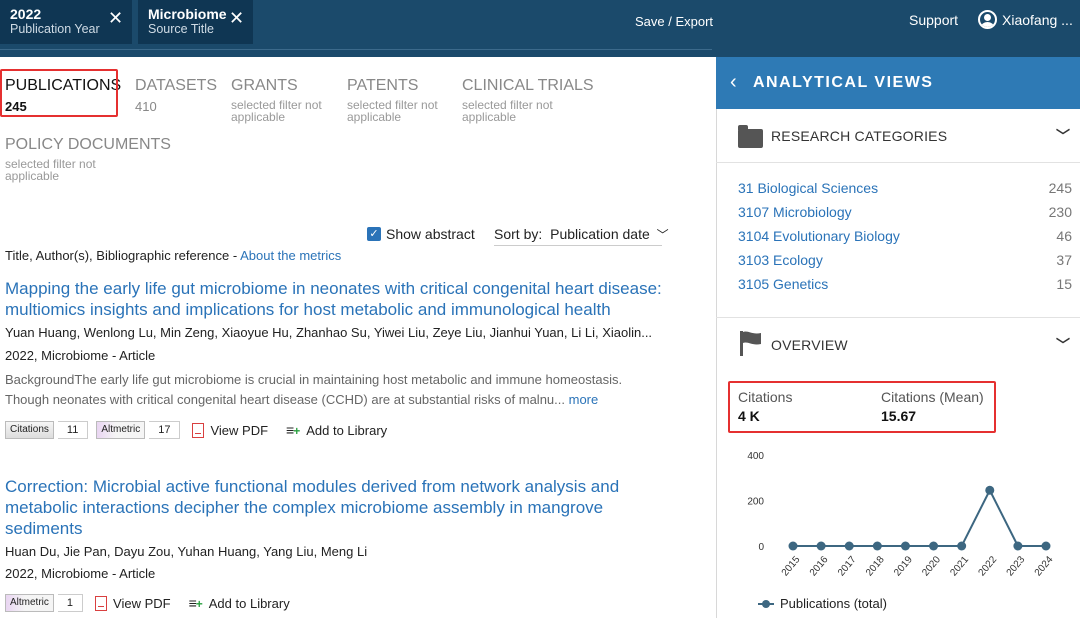  I want to click on tab-patents: PATENTS selected filter not applicable, so click(397, 100).